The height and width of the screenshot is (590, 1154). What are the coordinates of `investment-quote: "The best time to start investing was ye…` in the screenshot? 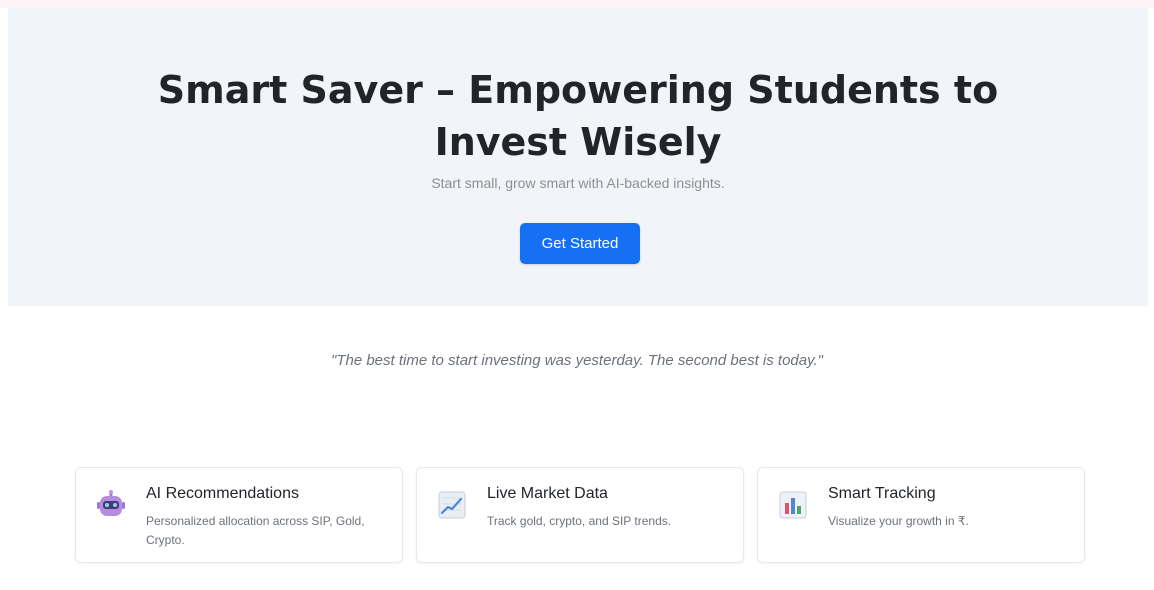 It's located at (577, 360).